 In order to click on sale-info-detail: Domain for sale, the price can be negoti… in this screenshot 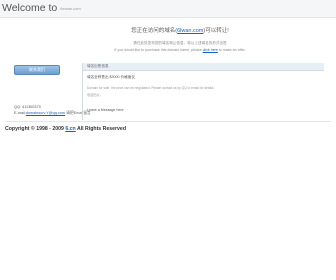, I will do `click(151, 88)`.